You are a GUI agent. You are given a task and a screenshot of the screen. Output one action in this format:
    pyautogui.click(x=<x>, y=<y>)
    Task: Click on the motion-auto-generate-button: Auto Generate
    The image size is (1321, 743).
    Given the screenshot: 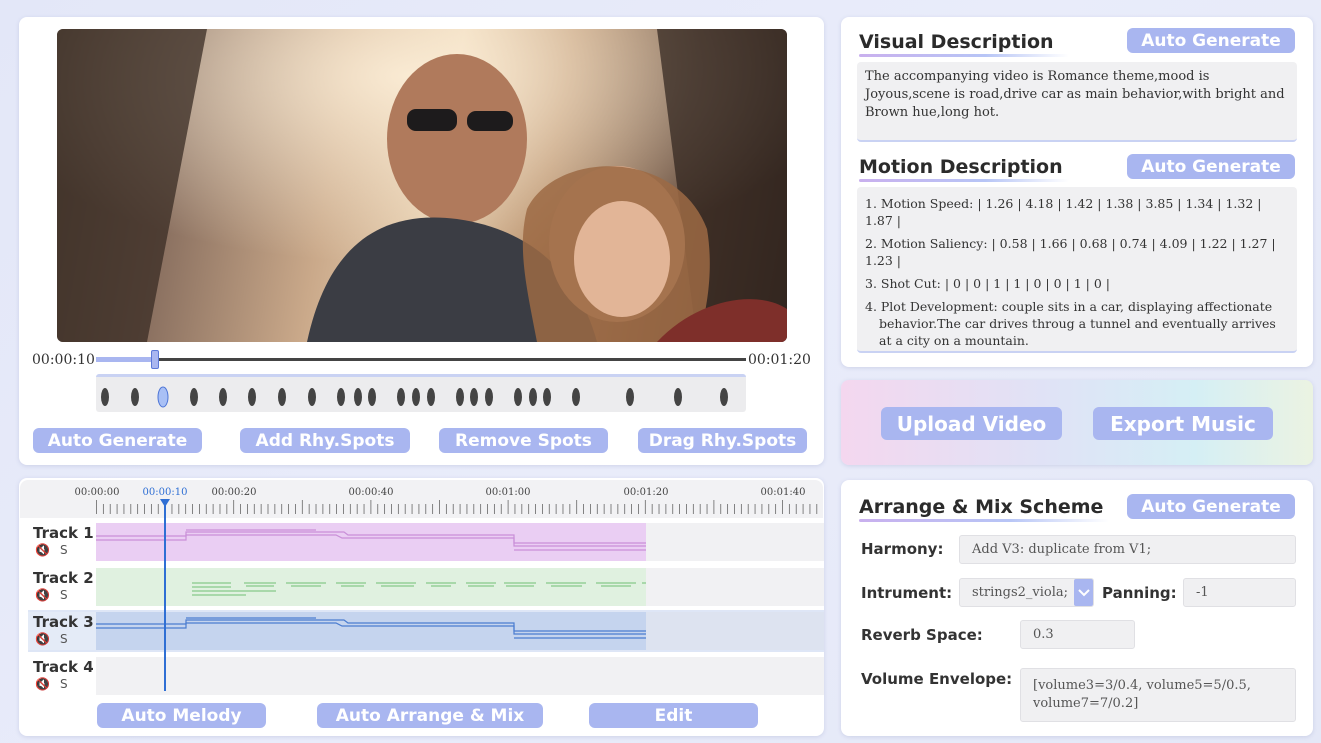 What is the action you would take?
    pyautogui.click(x=1211, y=166)
    